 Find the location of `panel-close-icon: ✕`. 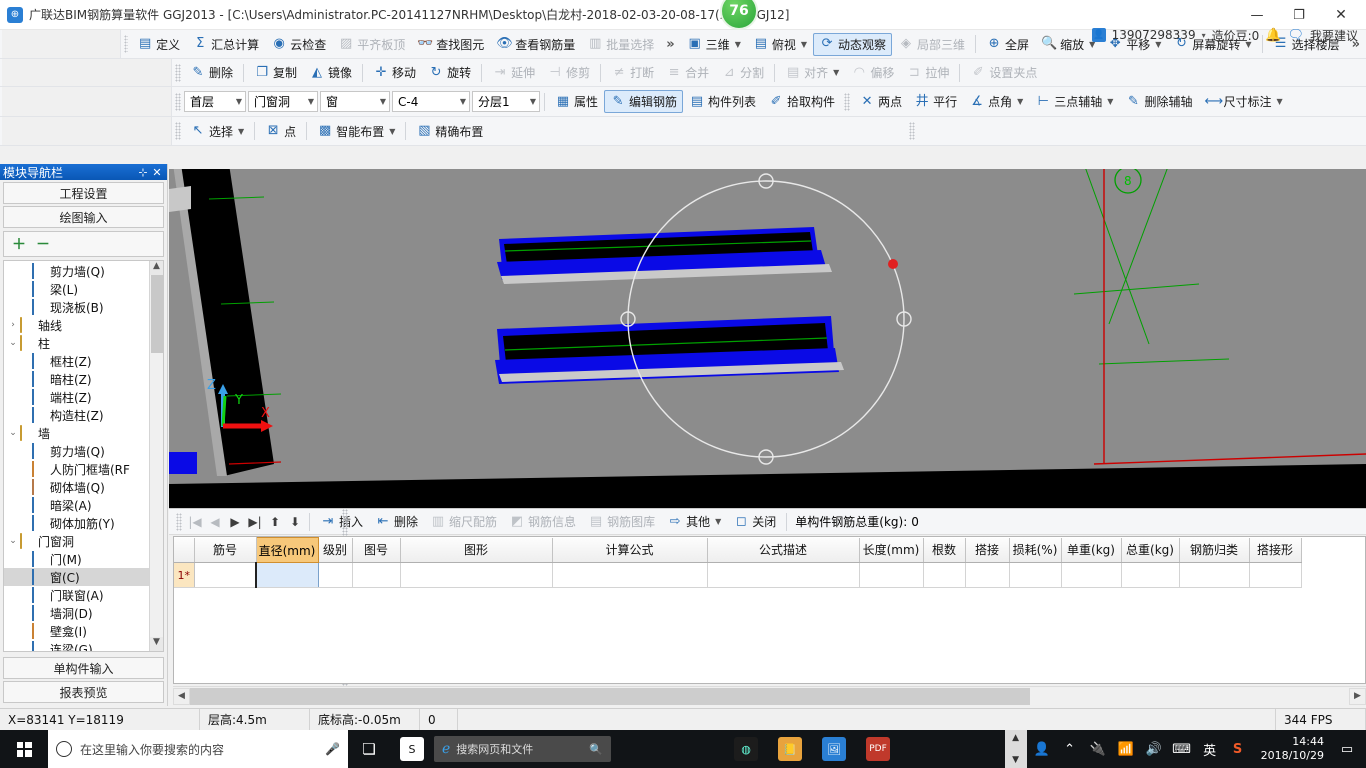

panel-close-icon: ✕ is located at coordinates (157, 172).